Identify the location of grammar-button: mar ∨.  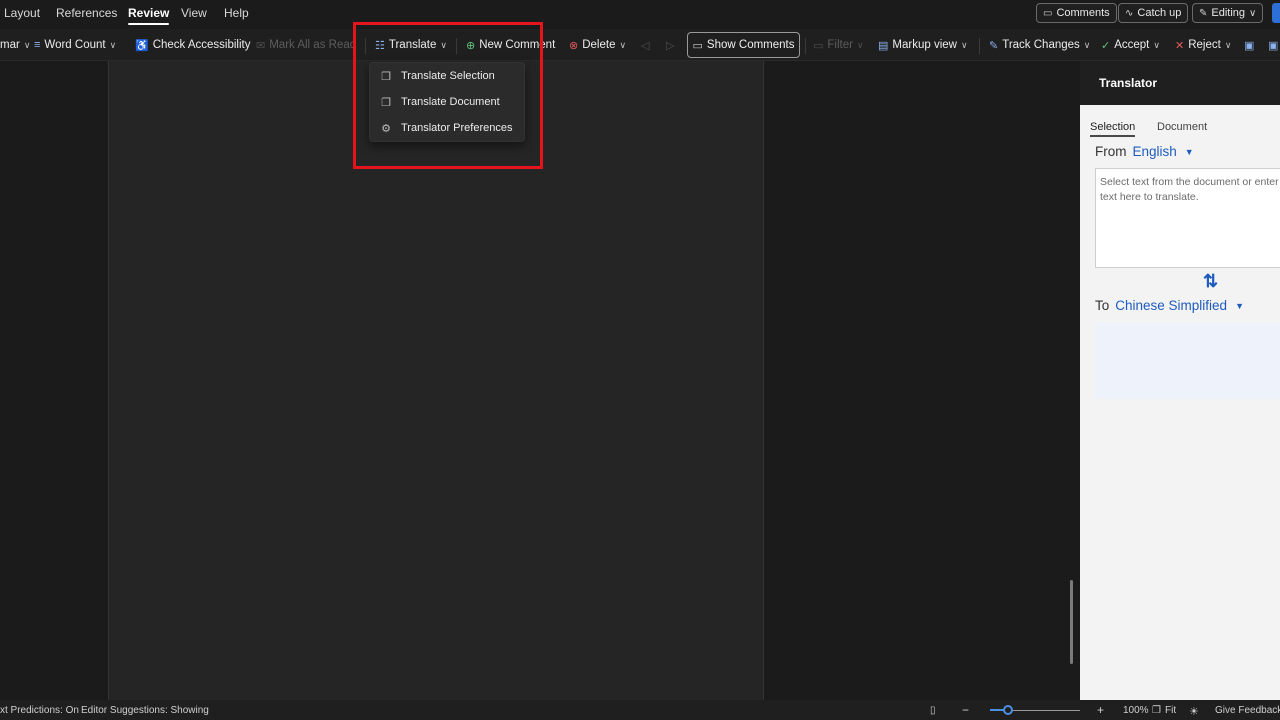
(15, 45).